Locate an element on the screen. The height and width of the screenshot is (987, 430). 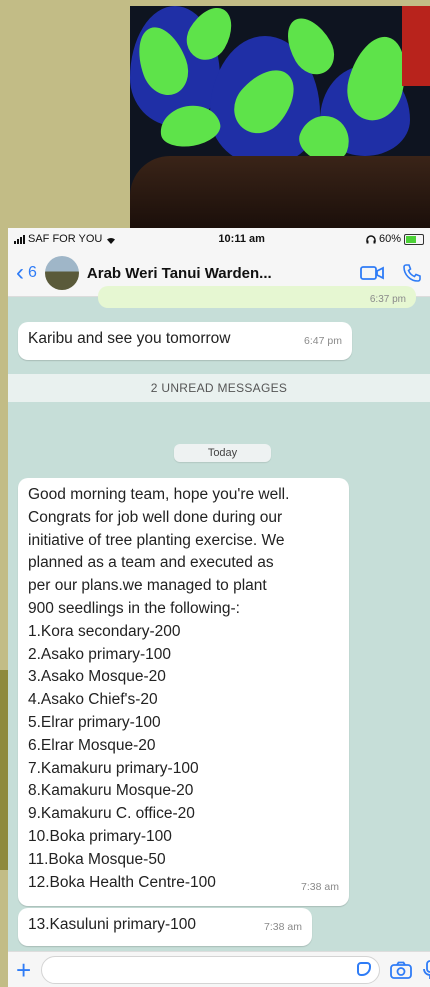
message-line: 7.Kamakuru primary-100 is located at coordinates (113, 768).